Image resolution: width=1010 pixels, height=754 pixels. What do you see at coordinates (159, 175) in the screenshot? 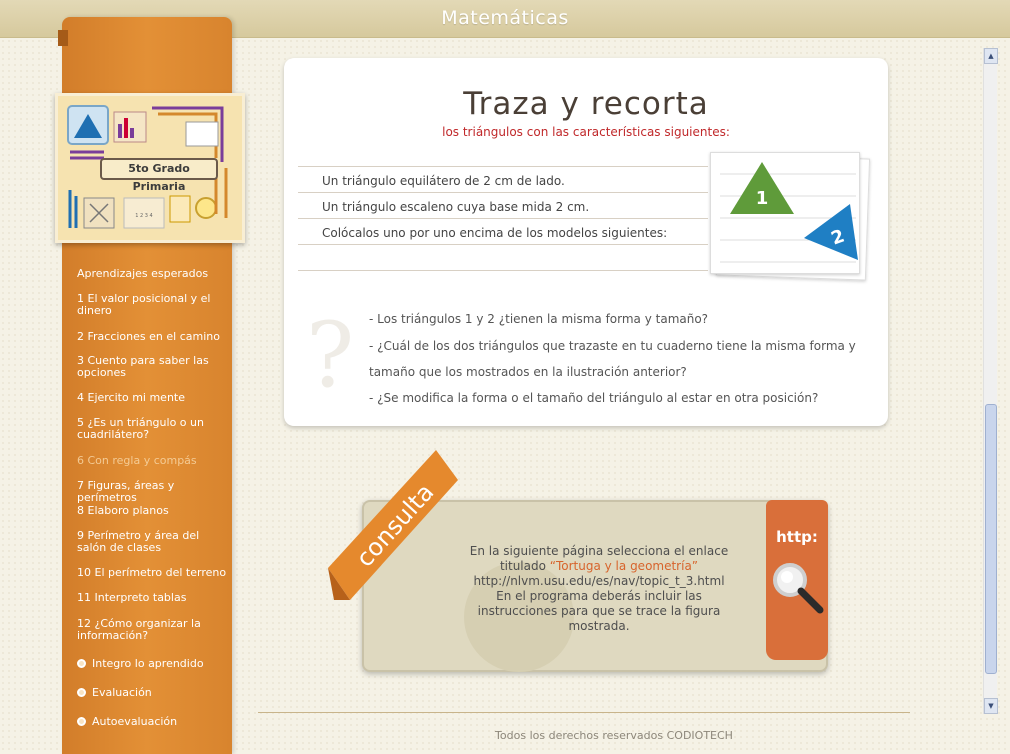
I see `grade-label: 5to Grado Primaria` at bounding box center [159, 175].